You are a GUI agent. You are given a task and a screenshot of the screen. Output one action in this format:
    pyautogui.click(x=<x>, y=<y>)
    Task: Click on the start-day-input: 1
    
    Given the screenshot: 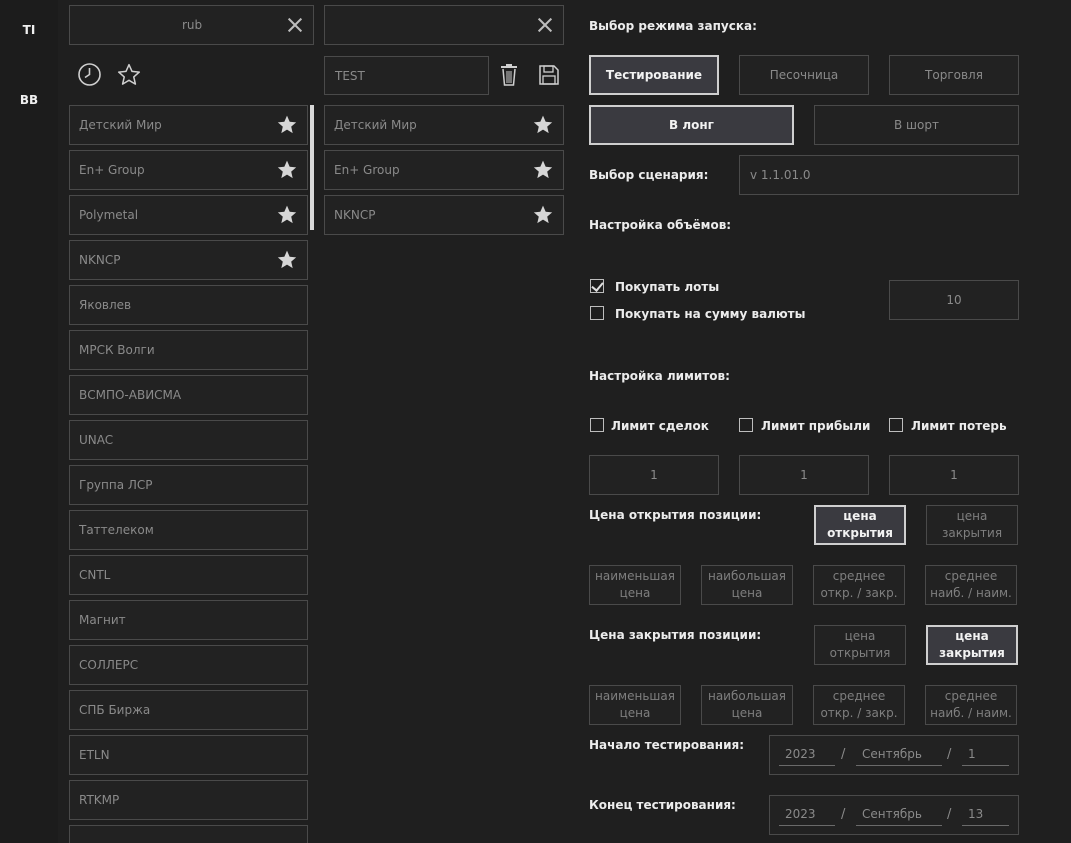 What is the action you would take?
    pyautogui.click(x=985, y=755)
    